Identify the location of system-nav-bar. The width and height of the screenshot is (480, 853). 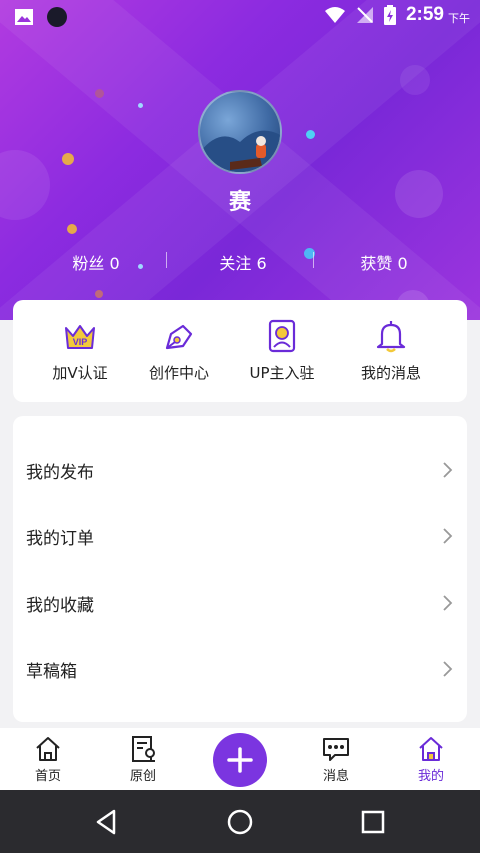
(240, 821).